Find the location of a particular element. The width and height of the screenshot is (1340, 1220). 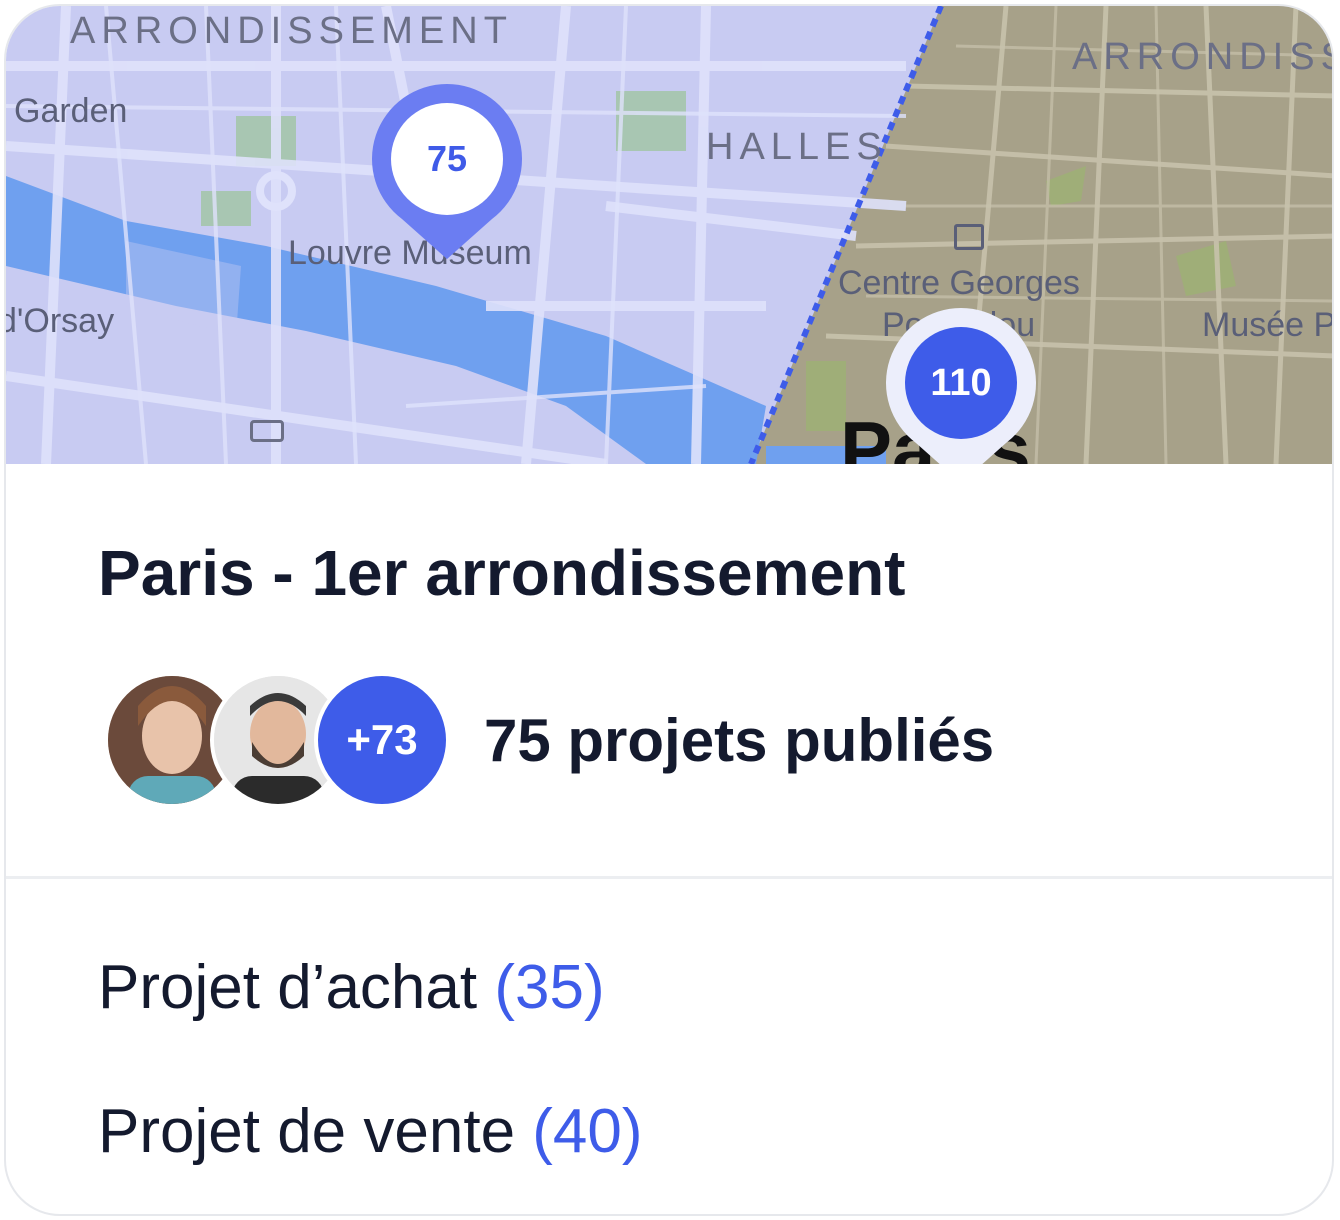

avatar-more-count: +73 is located at coordinates (382, 740).